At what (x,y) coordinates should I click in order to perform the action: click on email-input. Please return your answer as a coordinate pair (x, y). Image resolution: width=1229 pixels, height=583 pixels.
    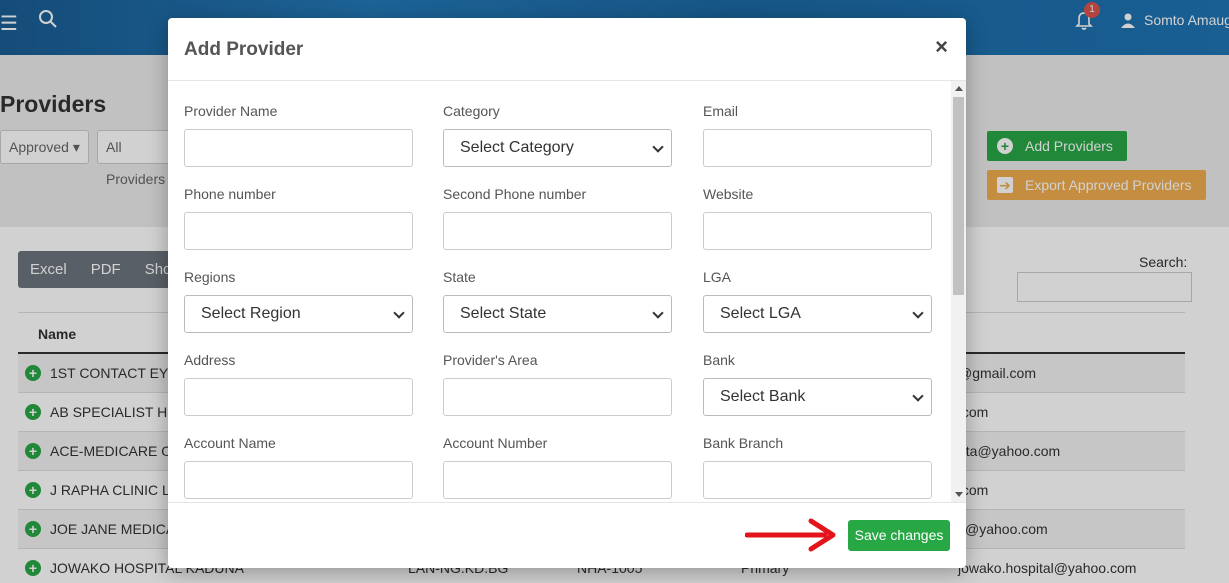
    Looking at the image, I should click on (817, 148).